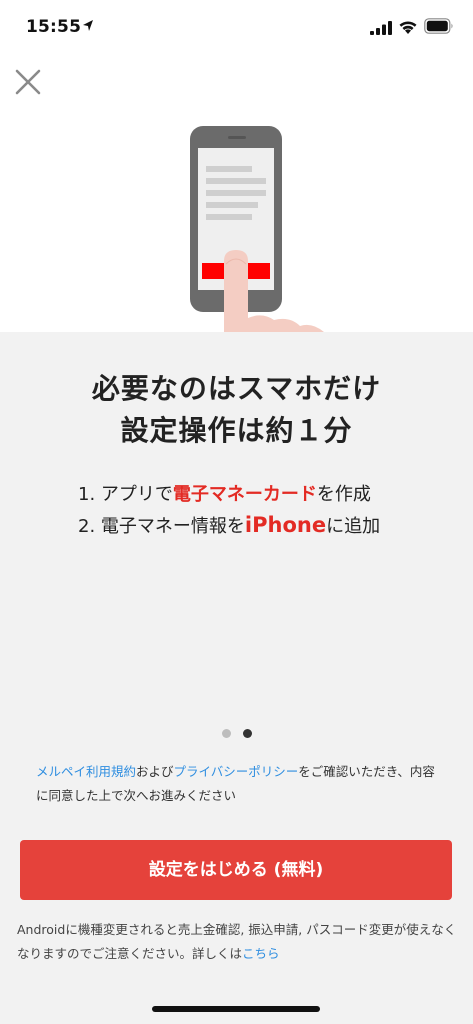  Describe the element at coordinates (125, 494) in the screenshot. I see `step-1-prefix: 1. アプリで` at that location.